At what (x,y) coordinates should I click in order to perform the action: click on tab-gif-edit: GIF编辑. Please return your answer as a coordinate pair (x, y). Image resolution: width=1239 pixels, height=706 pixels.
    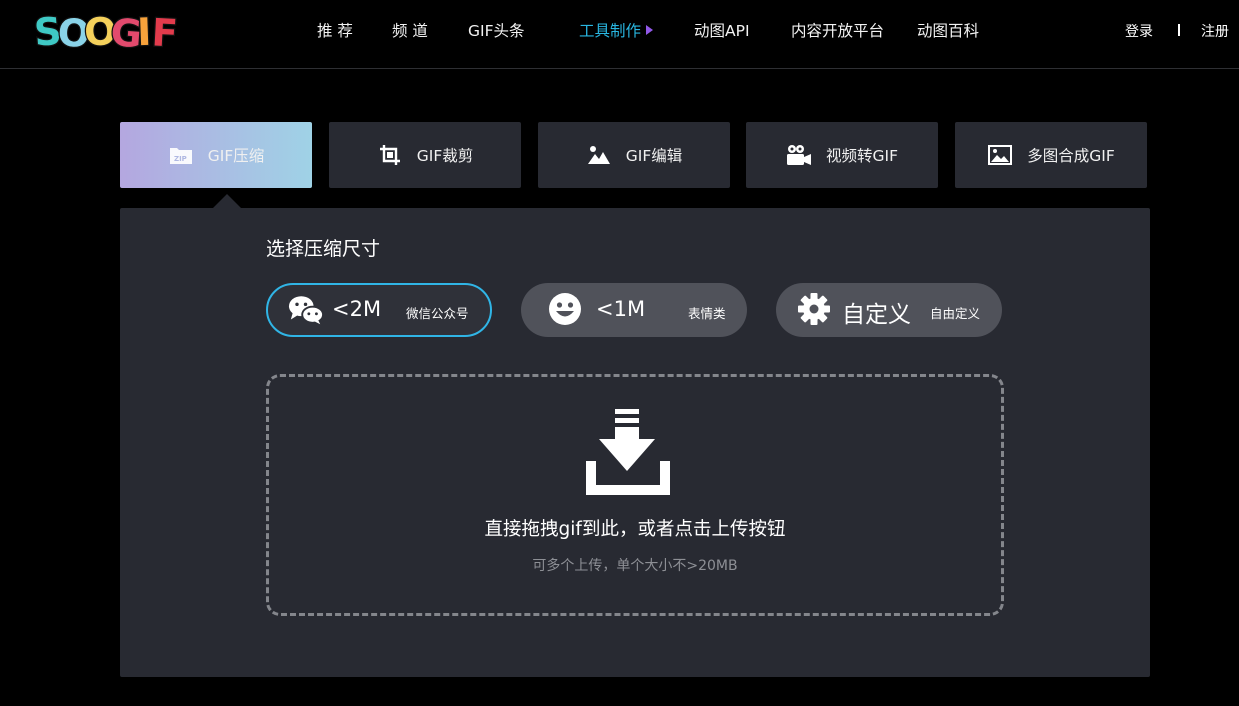
    Looking at the image, I should click on (634, 155).